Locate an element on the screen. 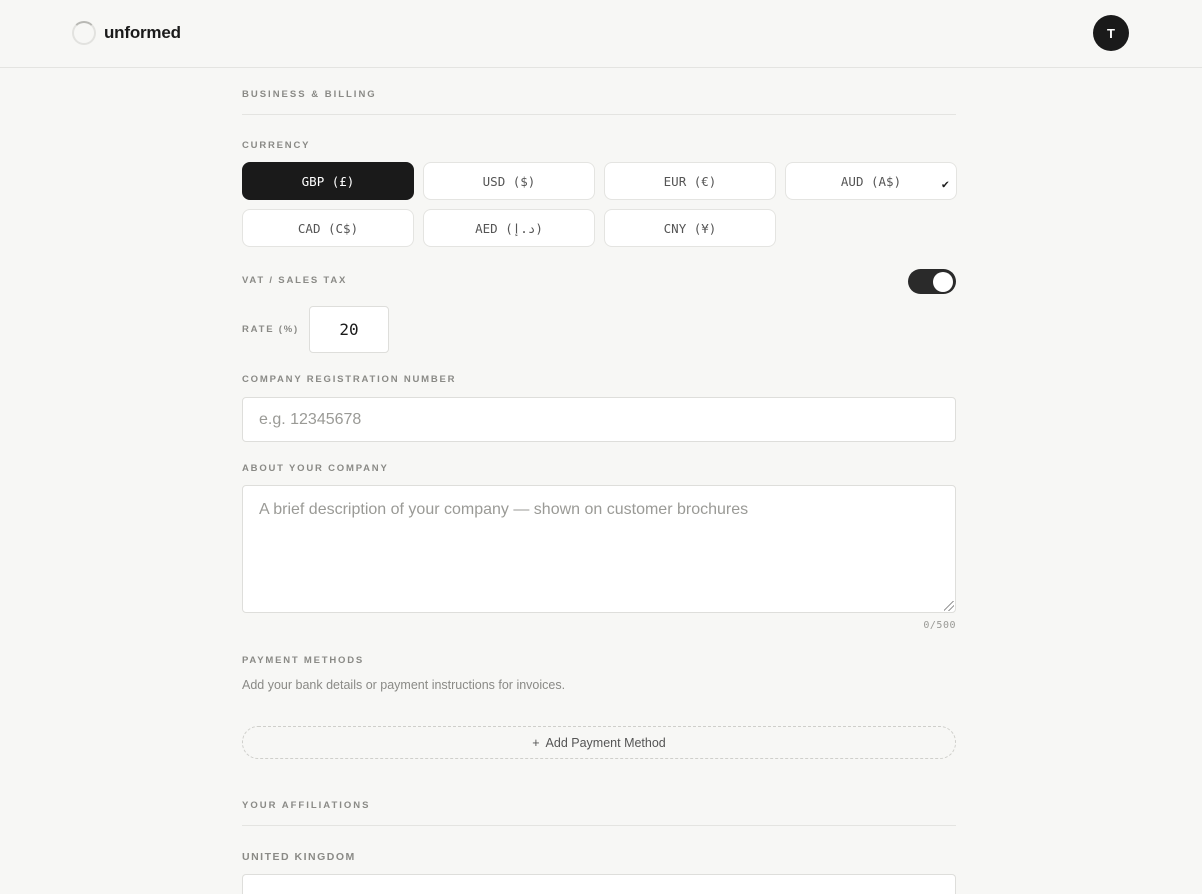  section-title-affiliations: YOUR AFFILIATIONS is located at coordinates (306, 805).